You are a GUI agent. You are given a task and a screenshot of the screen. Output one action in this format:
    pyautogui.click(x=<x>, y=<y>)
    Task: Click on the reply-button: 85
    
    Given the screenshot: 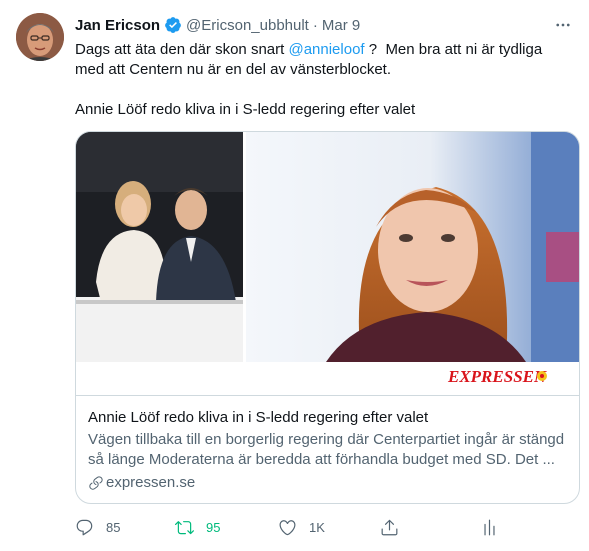 What is the action you would take?
    pyautogui.click(x=97, y=527)
    